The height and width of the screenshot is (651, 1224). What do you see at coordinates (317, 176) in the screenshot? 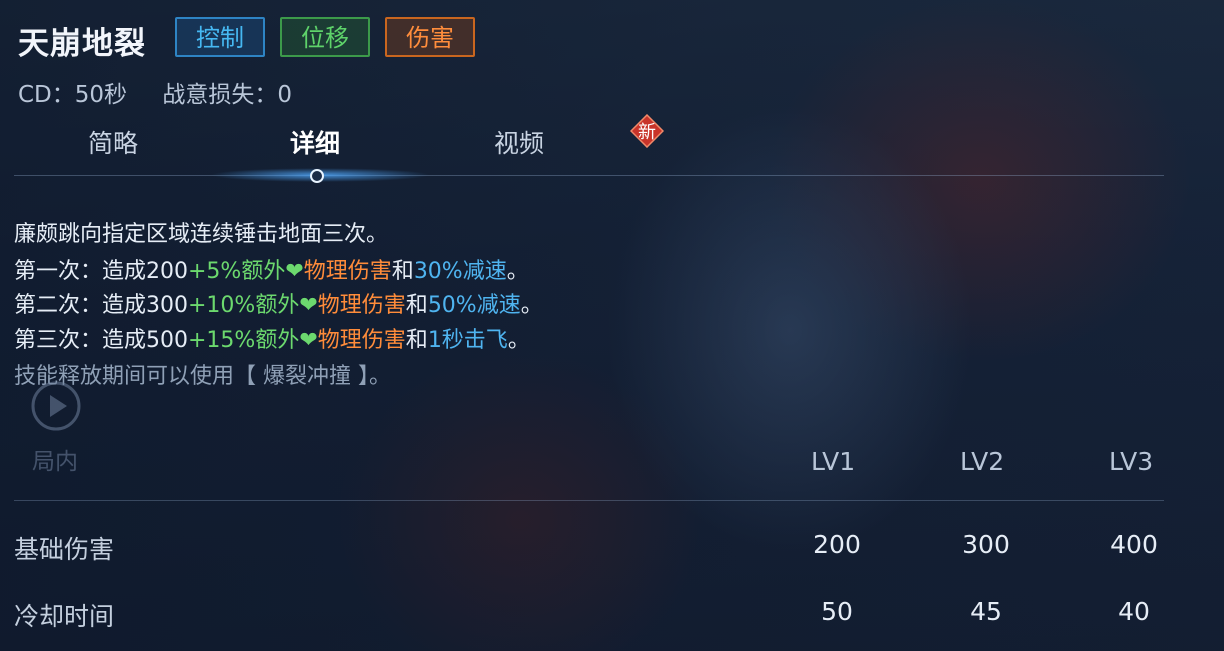
I see `tab-active-indicator` at bounding box center [317, 176].